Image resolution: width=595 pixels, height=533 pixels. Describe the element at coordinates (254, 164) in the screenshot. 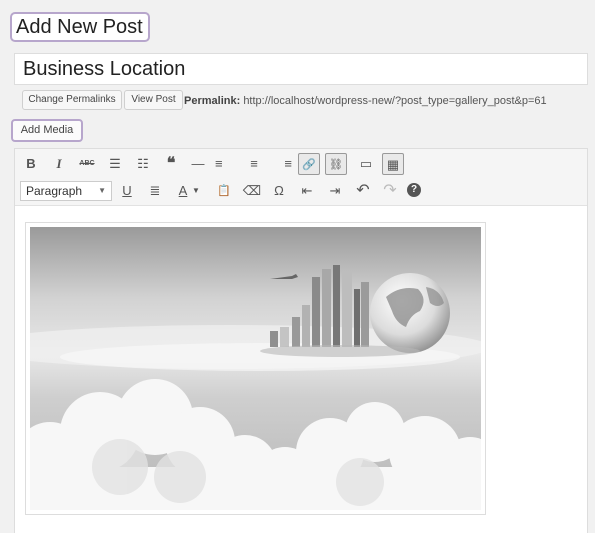

I see `align-center-button: ≡` at that location.